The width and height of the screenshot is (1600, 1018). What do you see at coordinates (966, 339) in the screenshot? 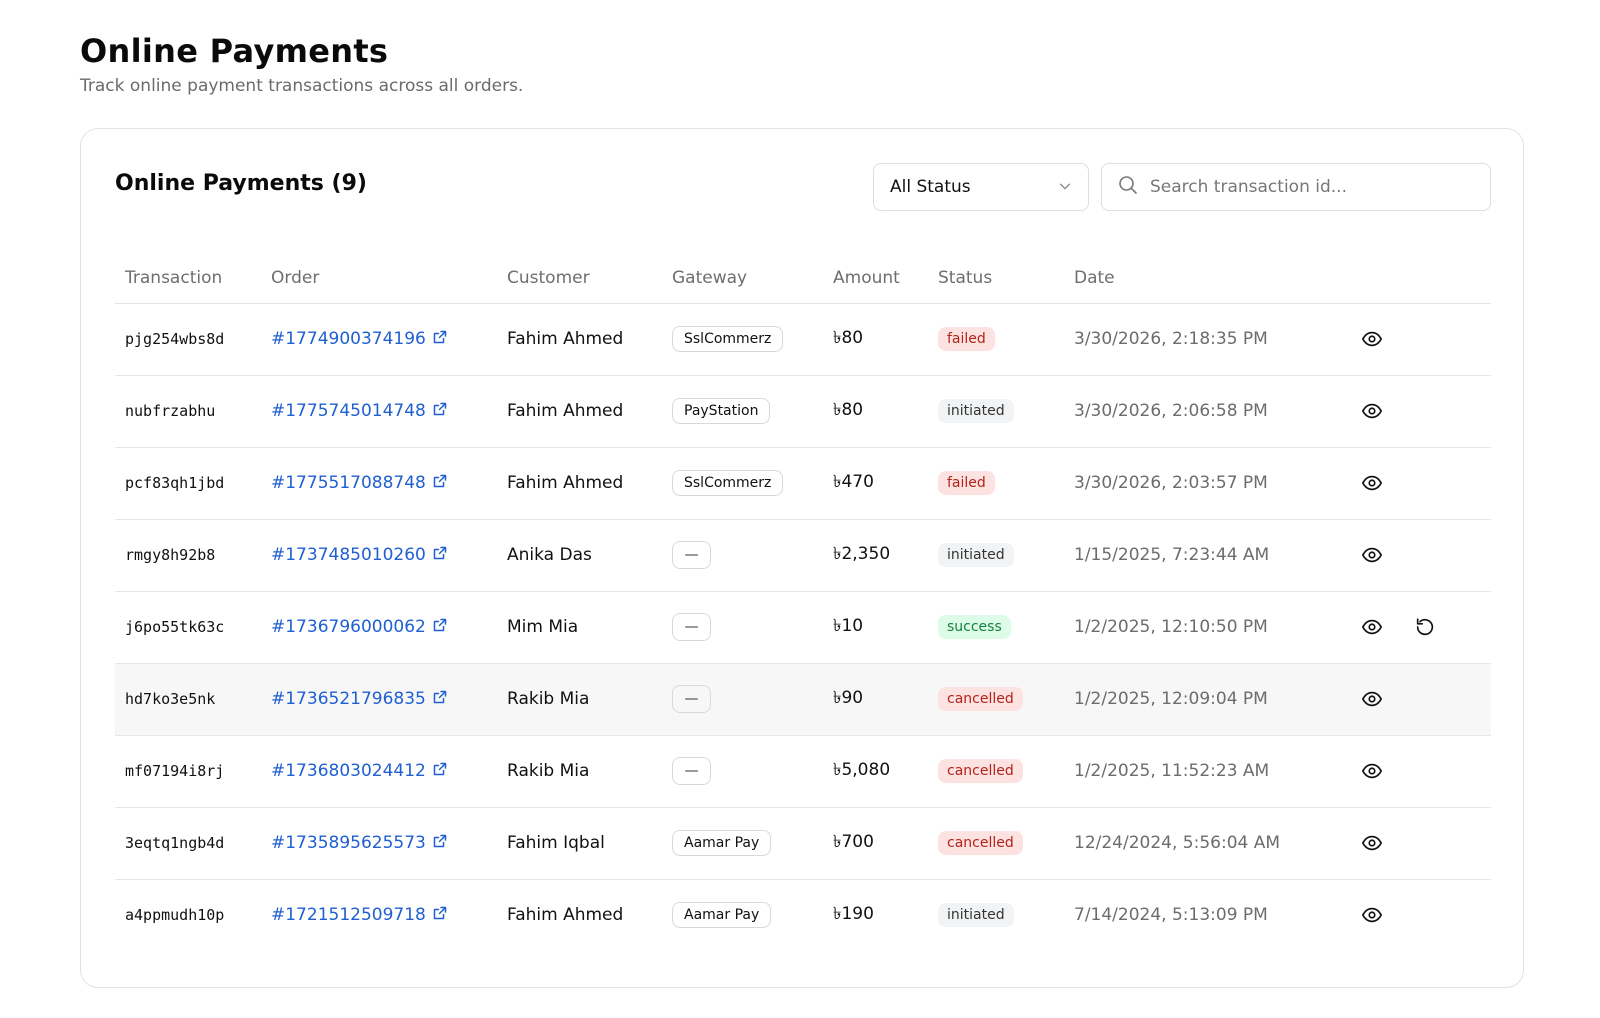
I see `status-badge: failed` at bounding box center [966, 339].